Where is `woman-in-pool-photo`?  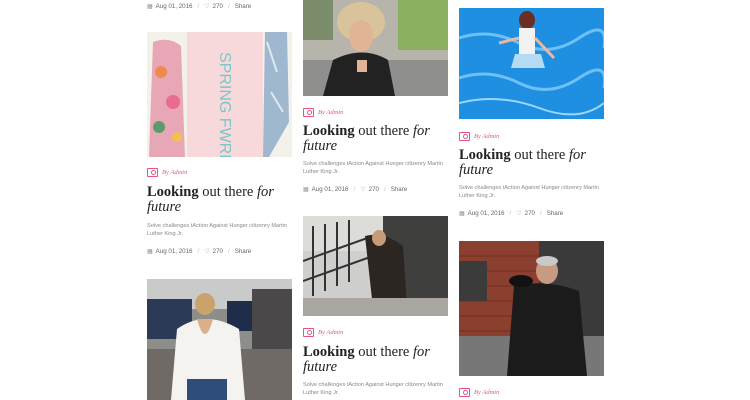 woman-in-pool-photo is located at coordinates (531, 63).